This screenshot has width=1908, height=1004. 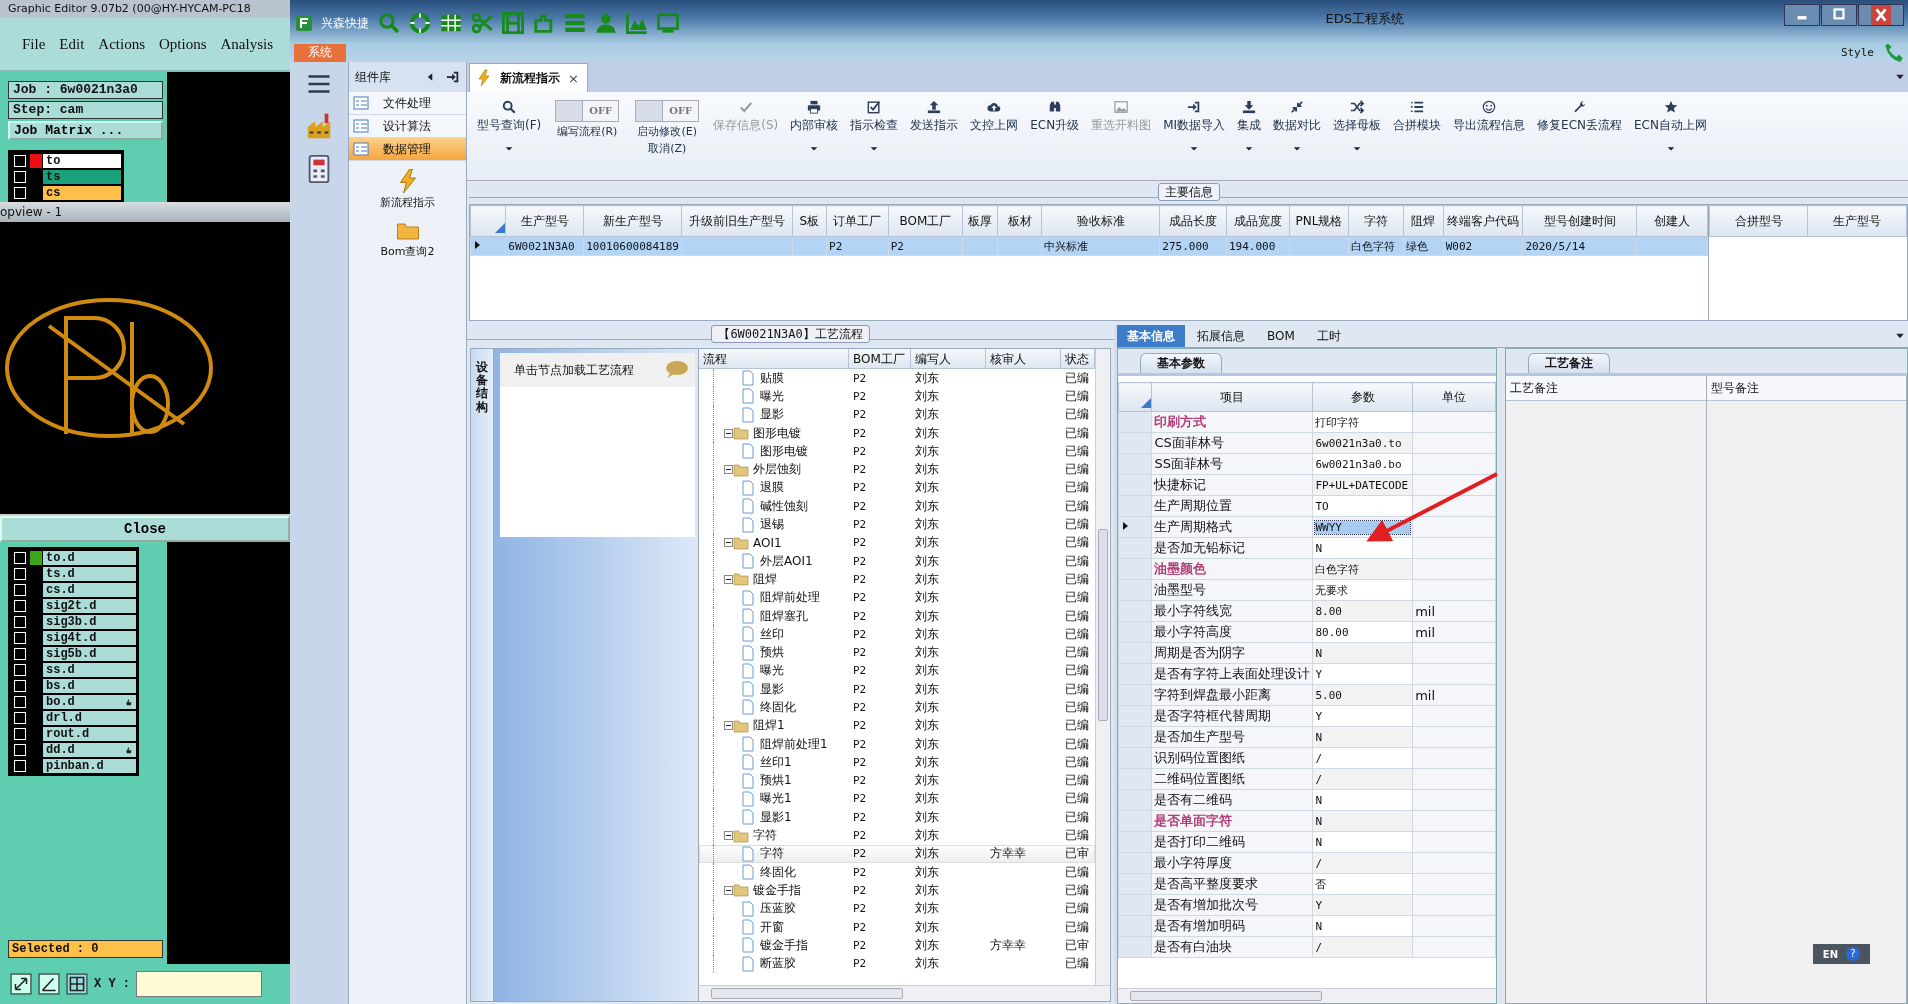 I want to click on help-button: ?, so click(x=1853, y=954).